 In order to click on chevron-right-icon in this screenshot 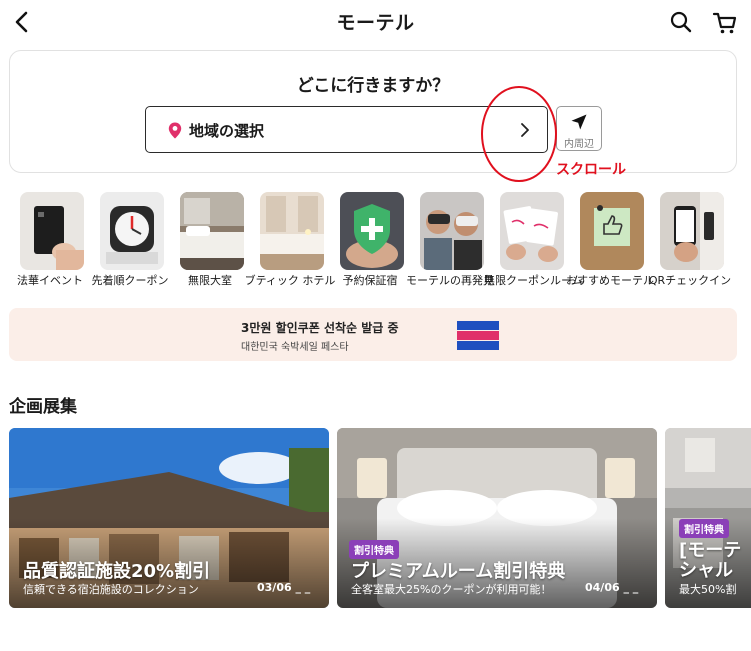, I will do `click(525, 130)`.